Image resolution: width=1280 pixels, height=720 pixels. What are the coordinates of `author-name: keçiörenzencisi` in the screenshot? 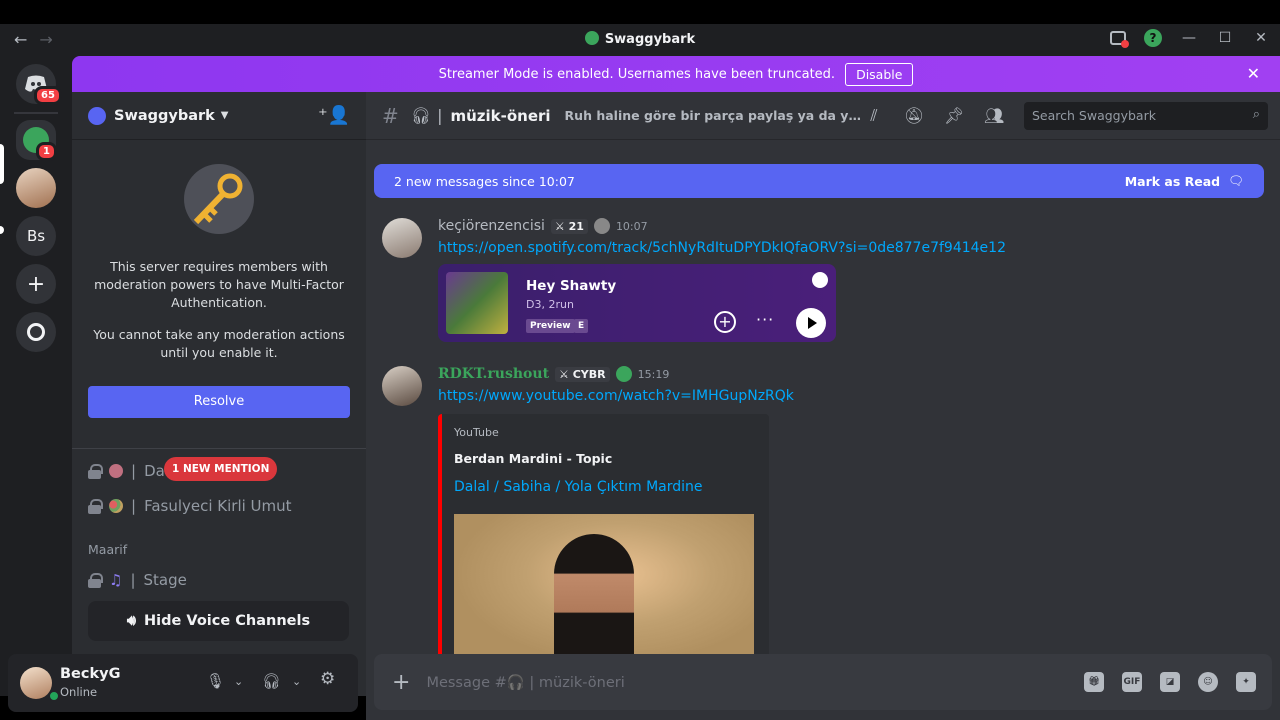 It's located at (491, 226).